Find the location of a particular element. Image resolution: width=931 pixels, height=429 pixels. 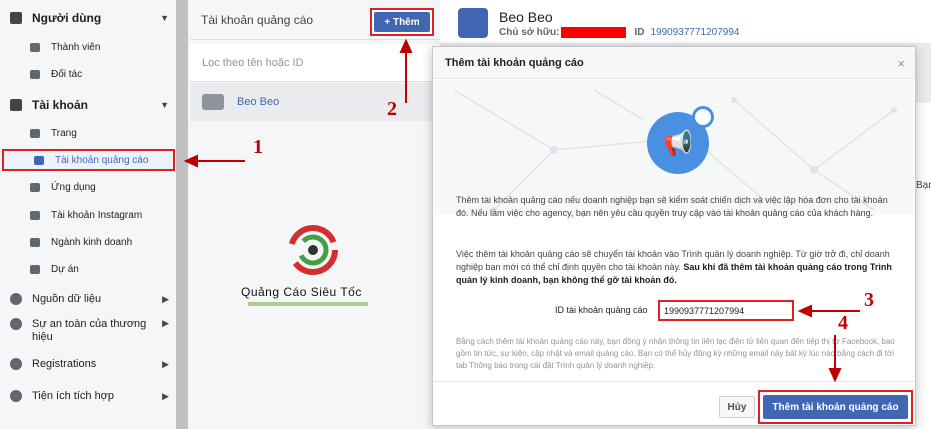

ad-account-avatar is located at coordinates (473, 23).